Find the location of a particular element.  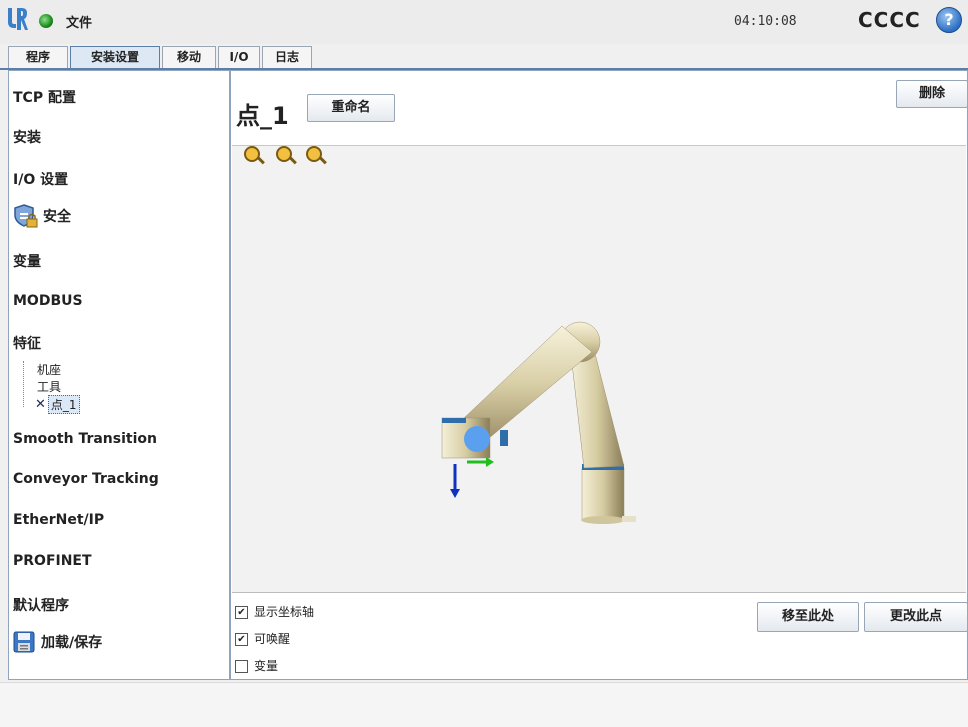

sidebar-item-profinet: PROFINET is located at coordinates (52, 561).